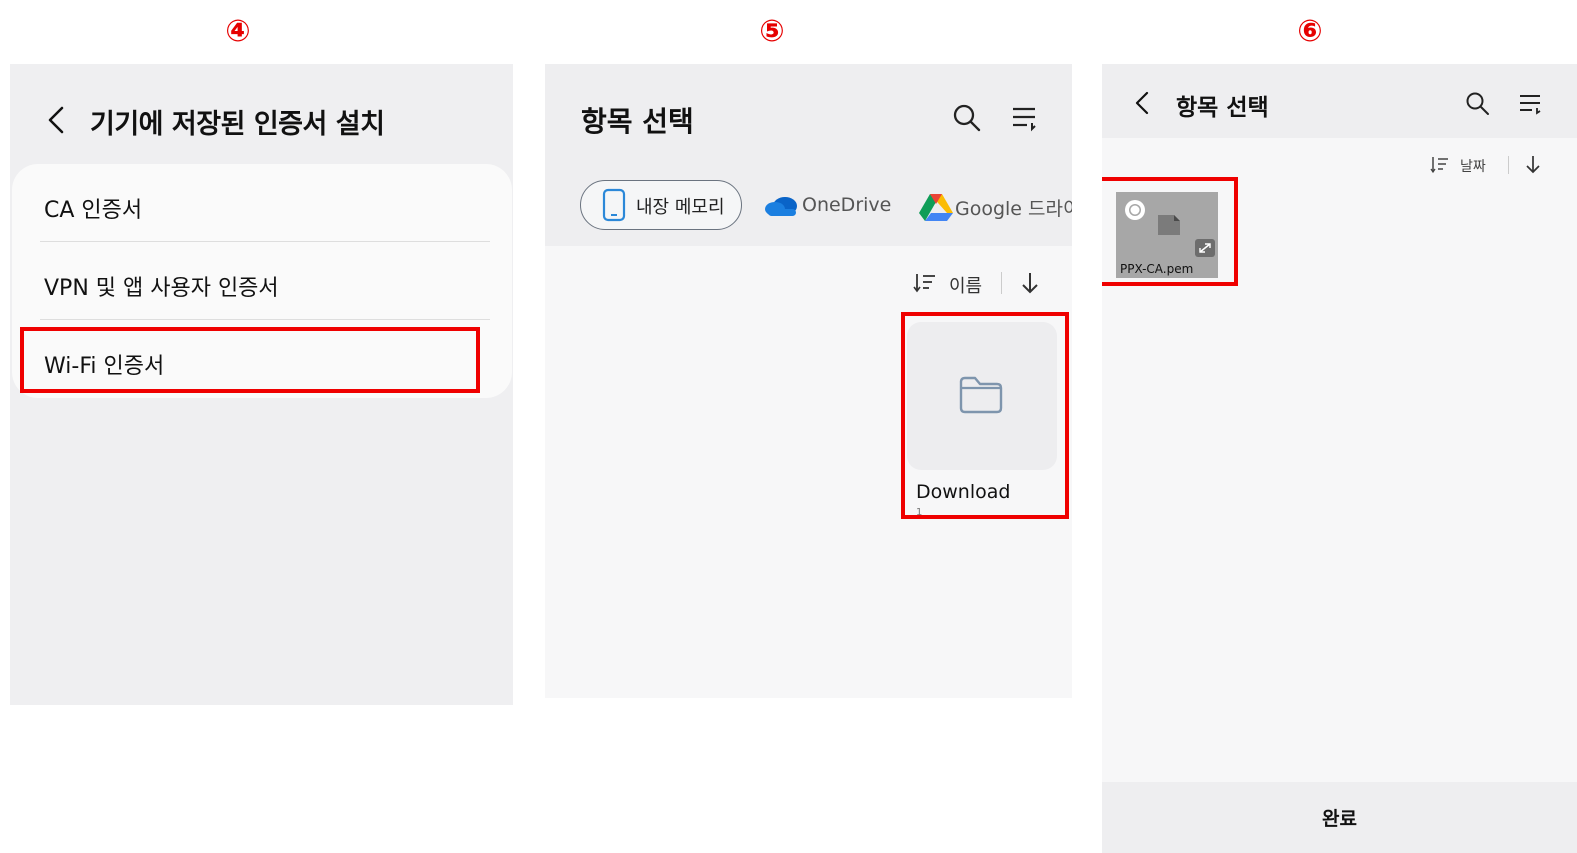 This screenshot has height=853, width=1577. I want to click on source-label: Google 드라이, so click(1013, 209).